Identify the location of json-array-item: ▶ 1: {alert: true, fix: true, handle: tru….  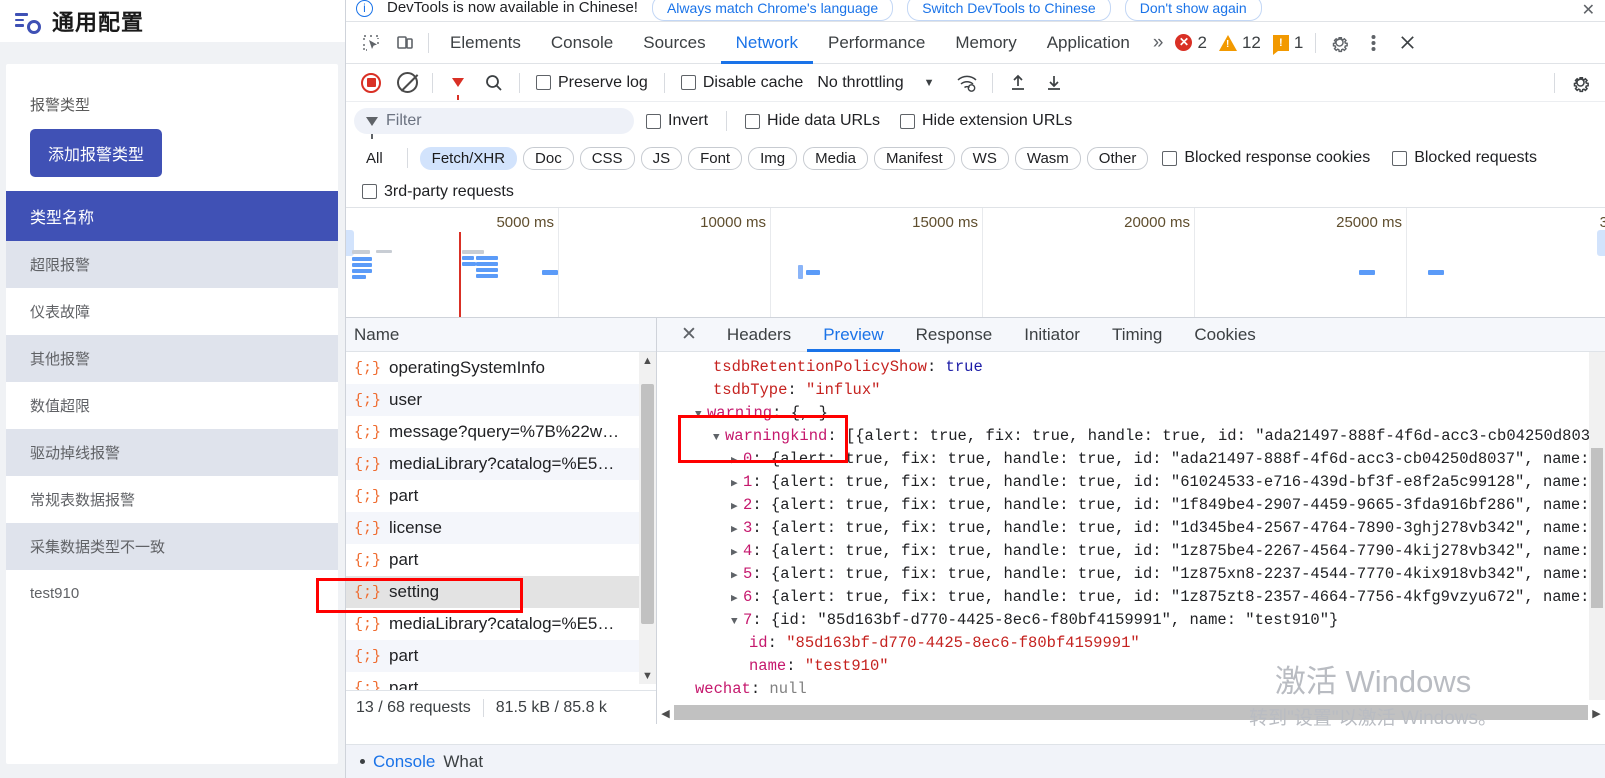
(1150, 482).